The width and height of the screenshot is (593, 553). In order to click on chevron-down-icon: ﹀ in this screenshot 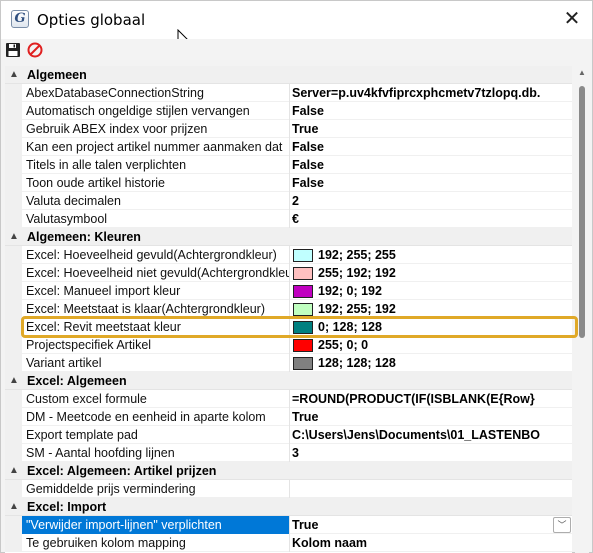, I will do `click(562, 525)`.